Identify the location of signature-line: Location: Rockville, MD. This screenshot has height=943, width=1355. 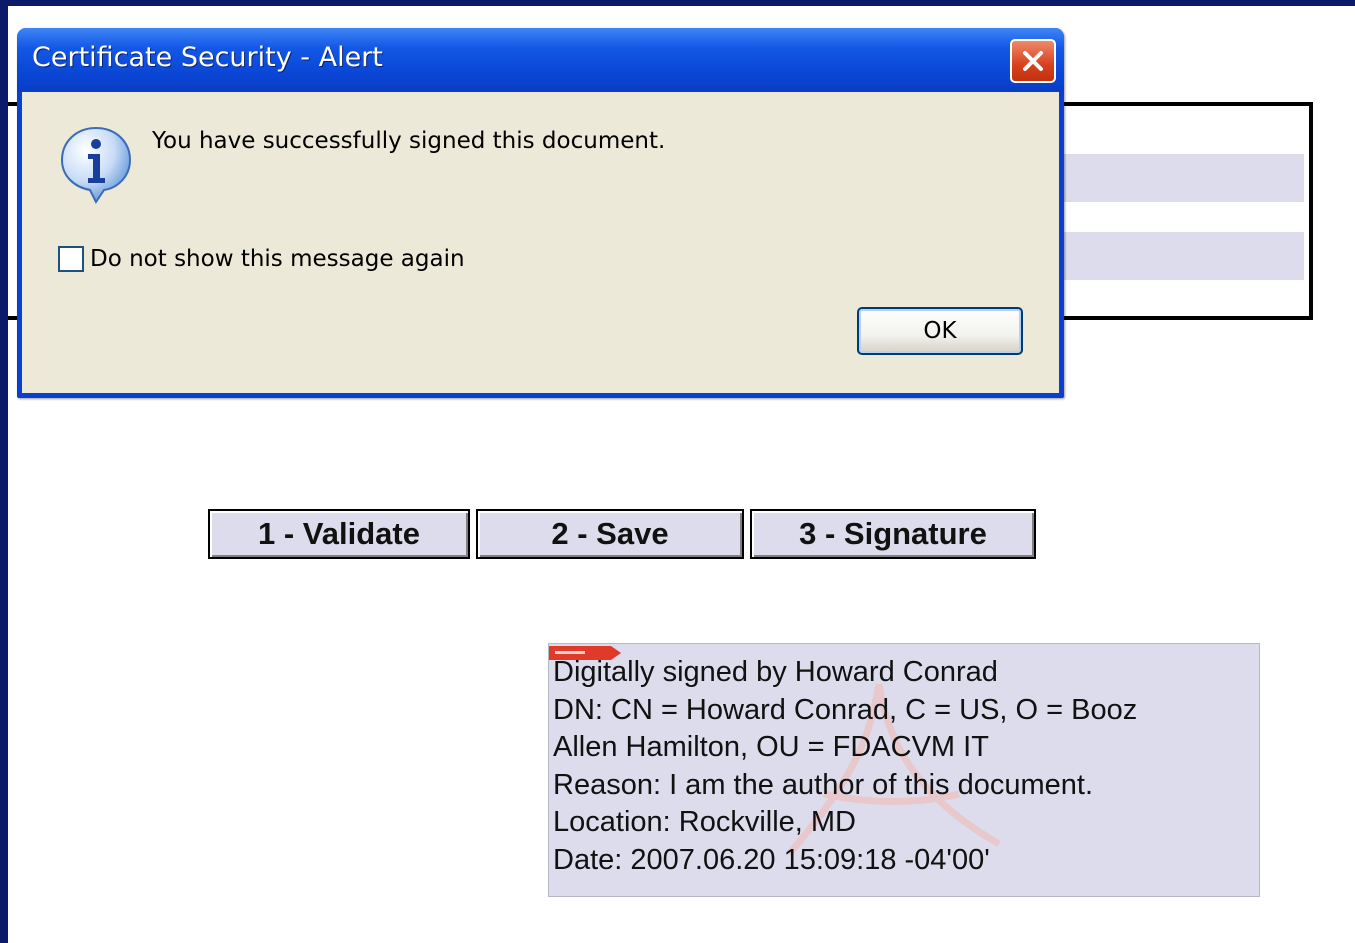
(704, 822).